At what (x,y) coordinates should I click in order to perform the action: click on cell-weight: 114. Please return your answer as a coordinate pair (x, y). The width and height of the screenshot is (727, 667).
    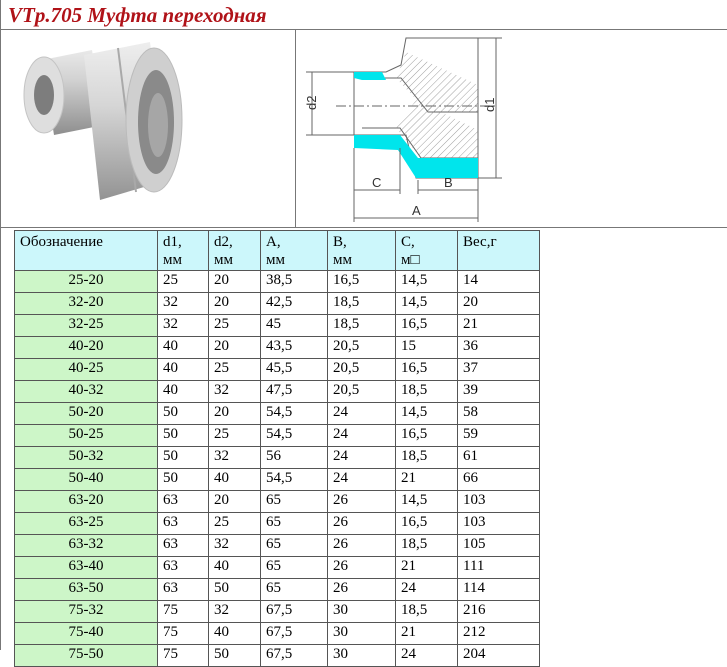
    Looking at the image, I should click on (498, 589).